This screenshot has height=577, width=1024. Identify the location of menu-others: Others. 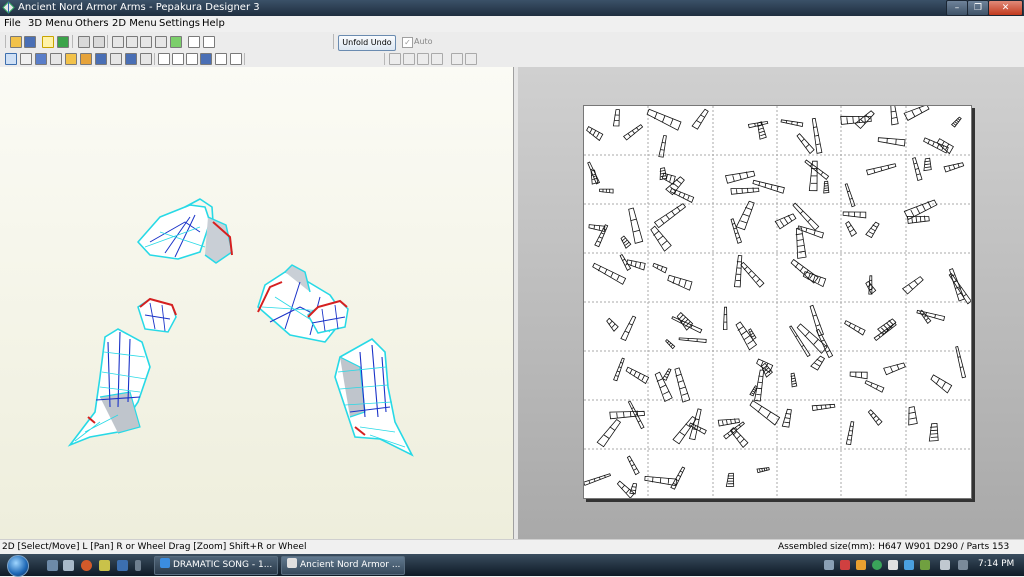
(92, 23).